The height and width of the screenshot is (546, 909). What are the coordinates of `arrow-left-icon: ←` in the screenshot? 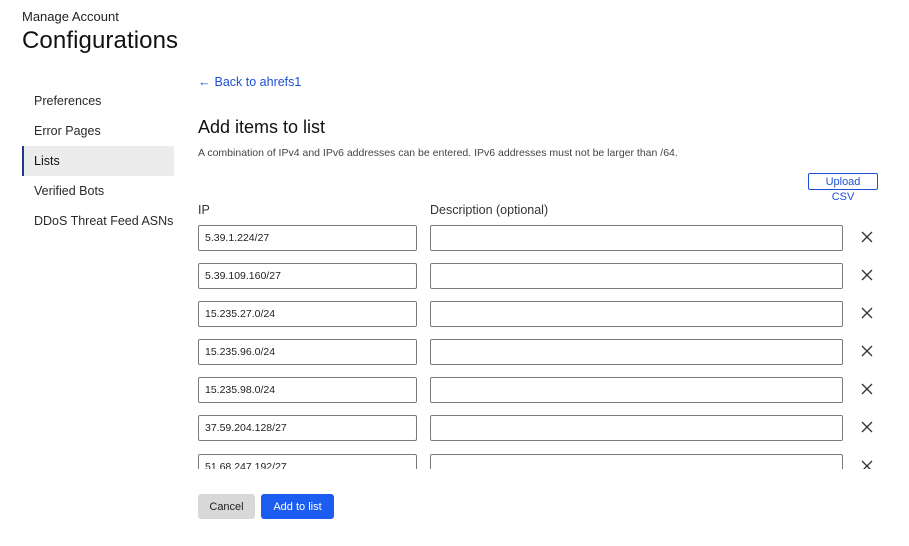 It's located at (204, 82).